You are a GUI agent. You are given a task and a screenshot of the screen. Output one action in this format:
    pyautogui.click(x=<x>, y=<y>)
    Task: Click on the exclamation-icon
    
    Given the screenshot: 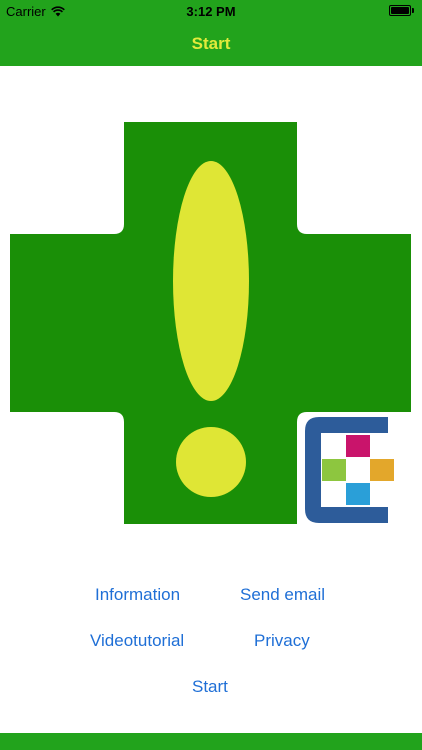 What is the action you would take?
    pyautogui.click(x=211, y=329)
    